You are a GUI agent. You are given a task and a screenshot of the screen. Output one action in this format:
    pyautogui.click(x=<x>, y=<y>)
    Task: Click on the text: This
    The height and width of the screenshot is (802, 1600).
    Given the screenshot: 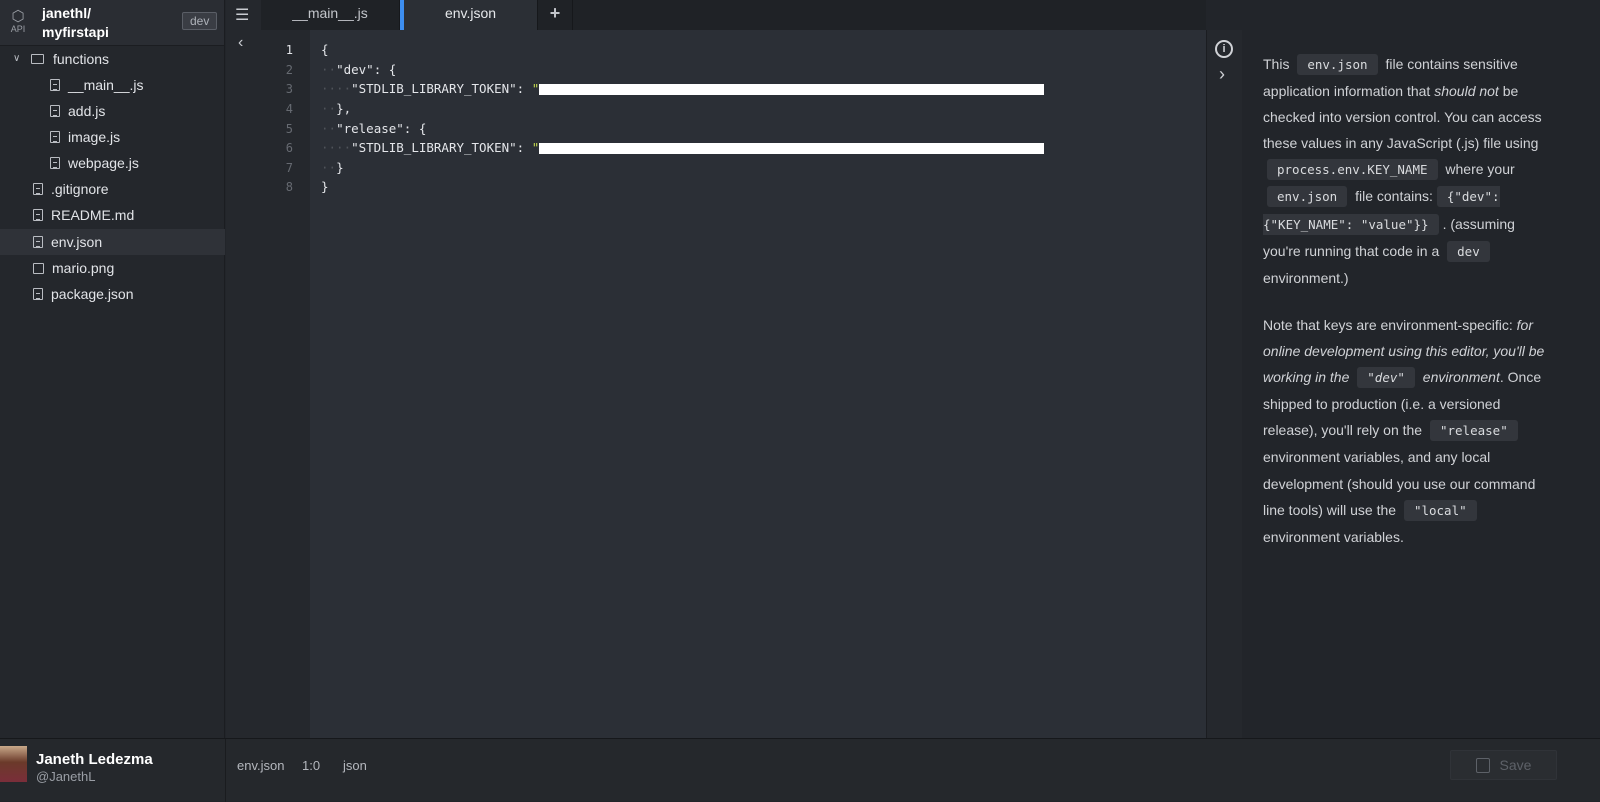 What is the action you would take?
    pyautogui.click(x=1278, y=64)
    